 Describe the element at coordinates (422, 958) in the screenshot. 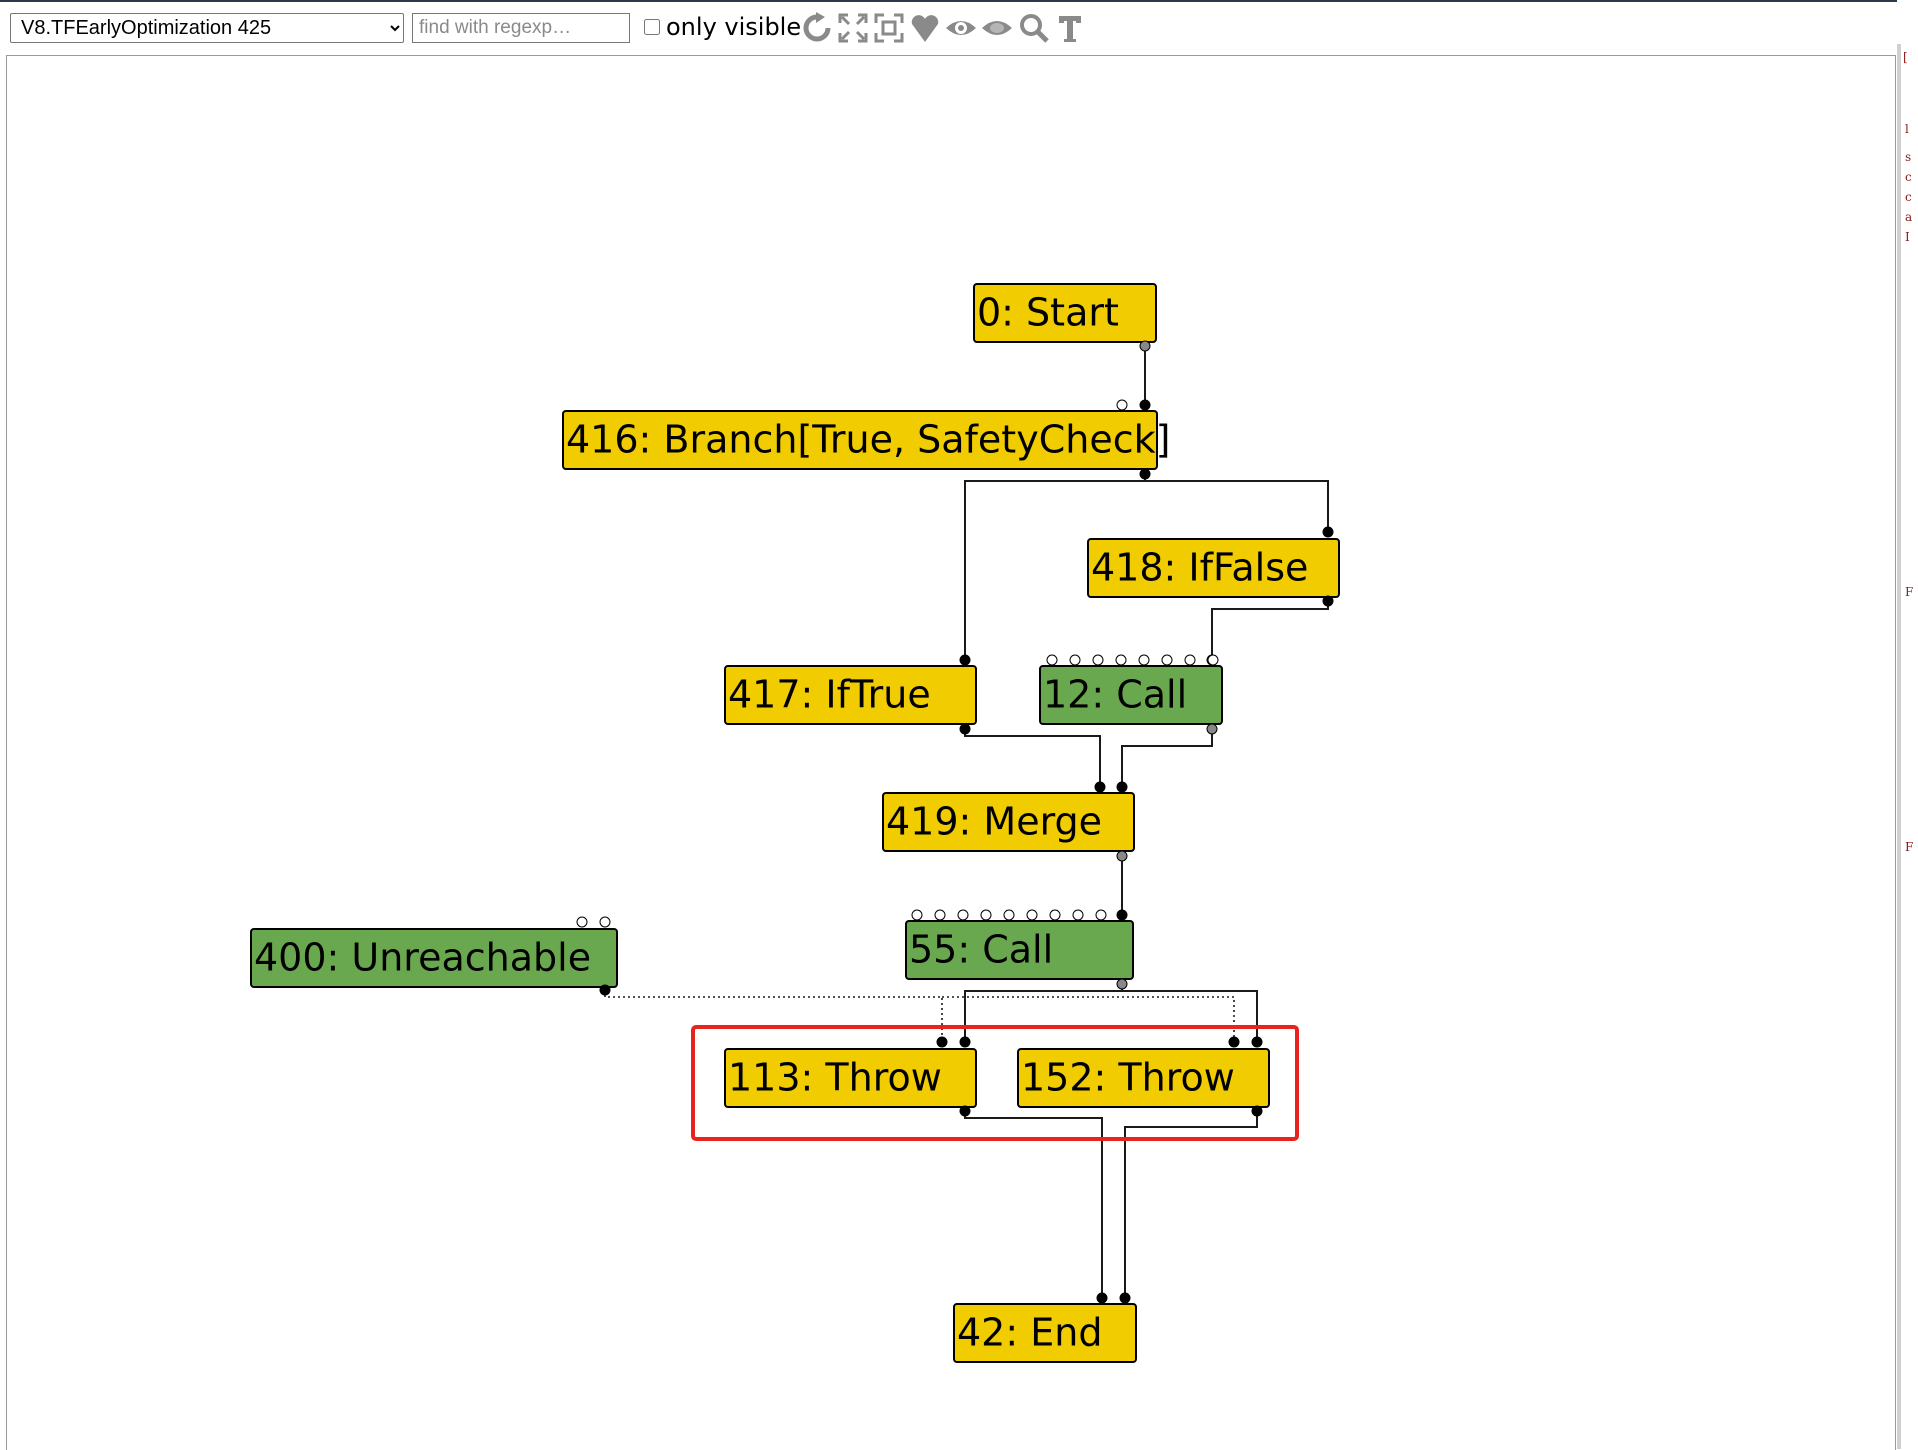

I see `node-label: 400: Unreachable` at that location.